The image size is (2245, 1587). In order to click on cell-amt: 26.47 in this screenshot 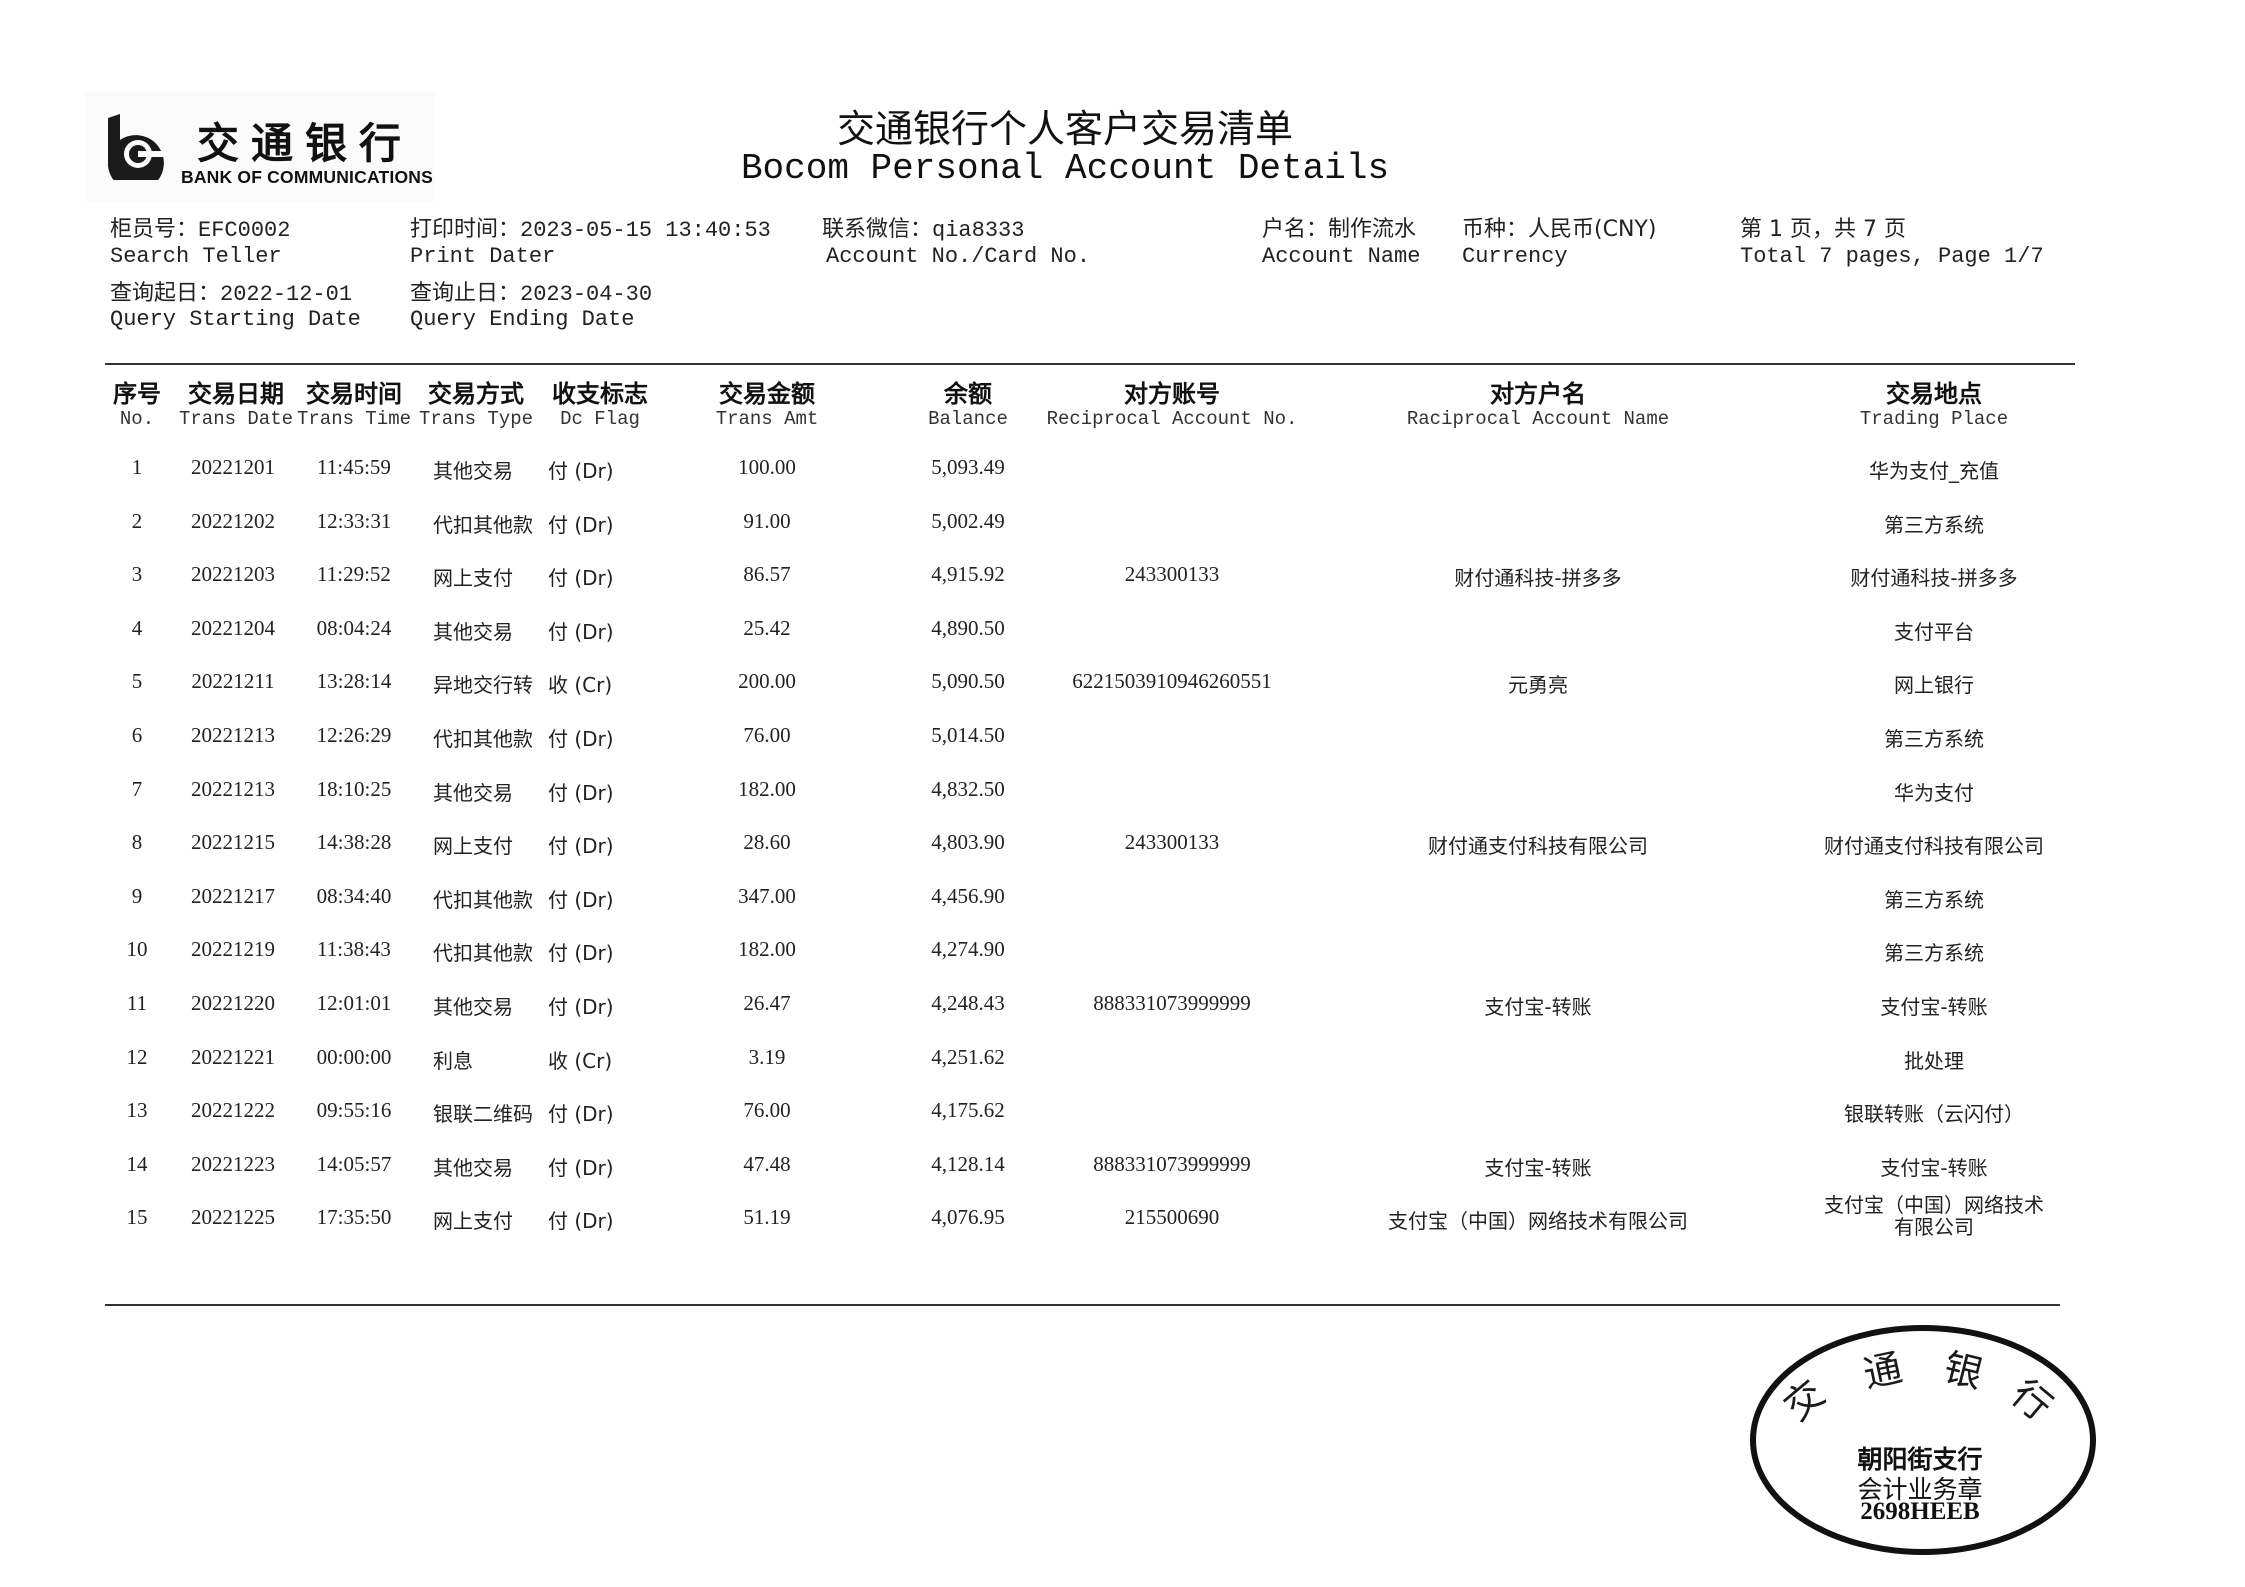, I will do `click(767, 1003)`.